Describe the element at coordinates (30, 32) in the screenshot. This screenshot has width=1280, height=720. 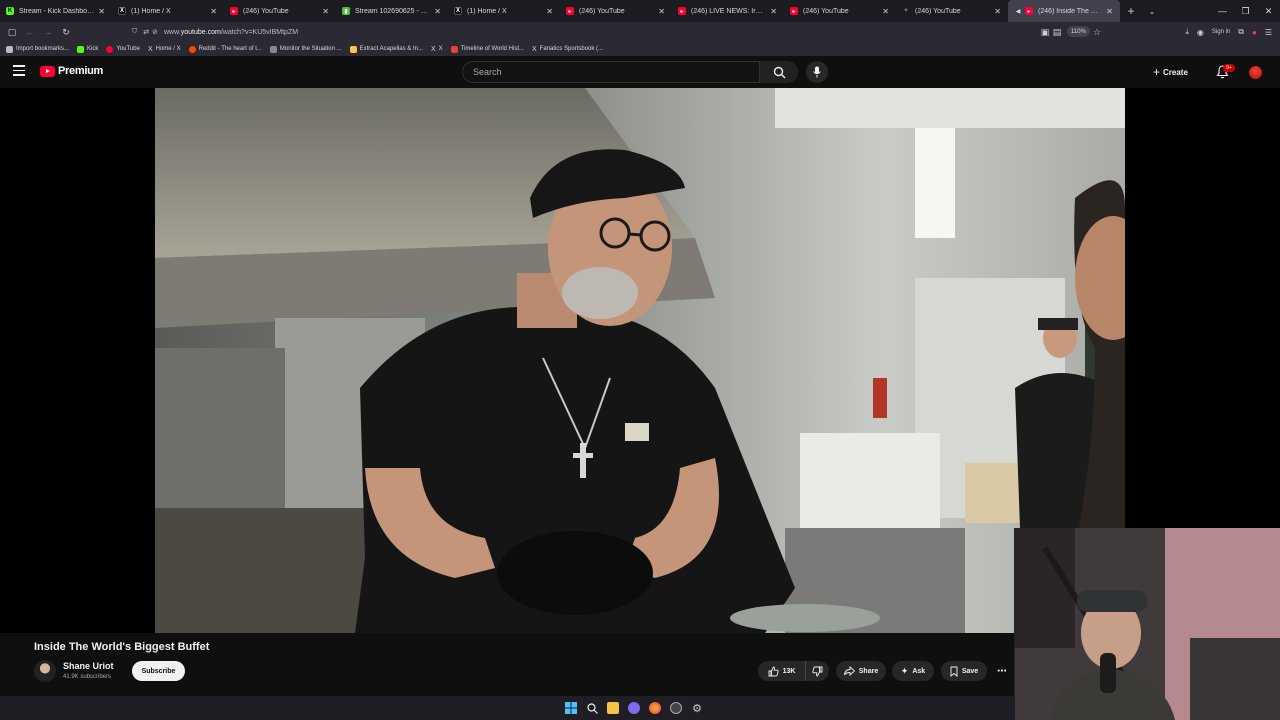
I see `back-button: ←` at that location.